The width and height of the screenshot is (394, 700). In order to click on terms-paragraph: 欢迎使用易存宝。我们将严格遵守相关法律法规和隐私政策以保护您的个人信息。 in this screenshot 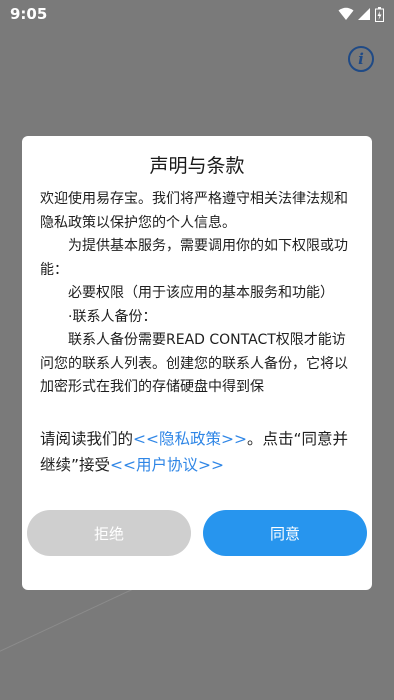, I will do `click(194, 211)`.